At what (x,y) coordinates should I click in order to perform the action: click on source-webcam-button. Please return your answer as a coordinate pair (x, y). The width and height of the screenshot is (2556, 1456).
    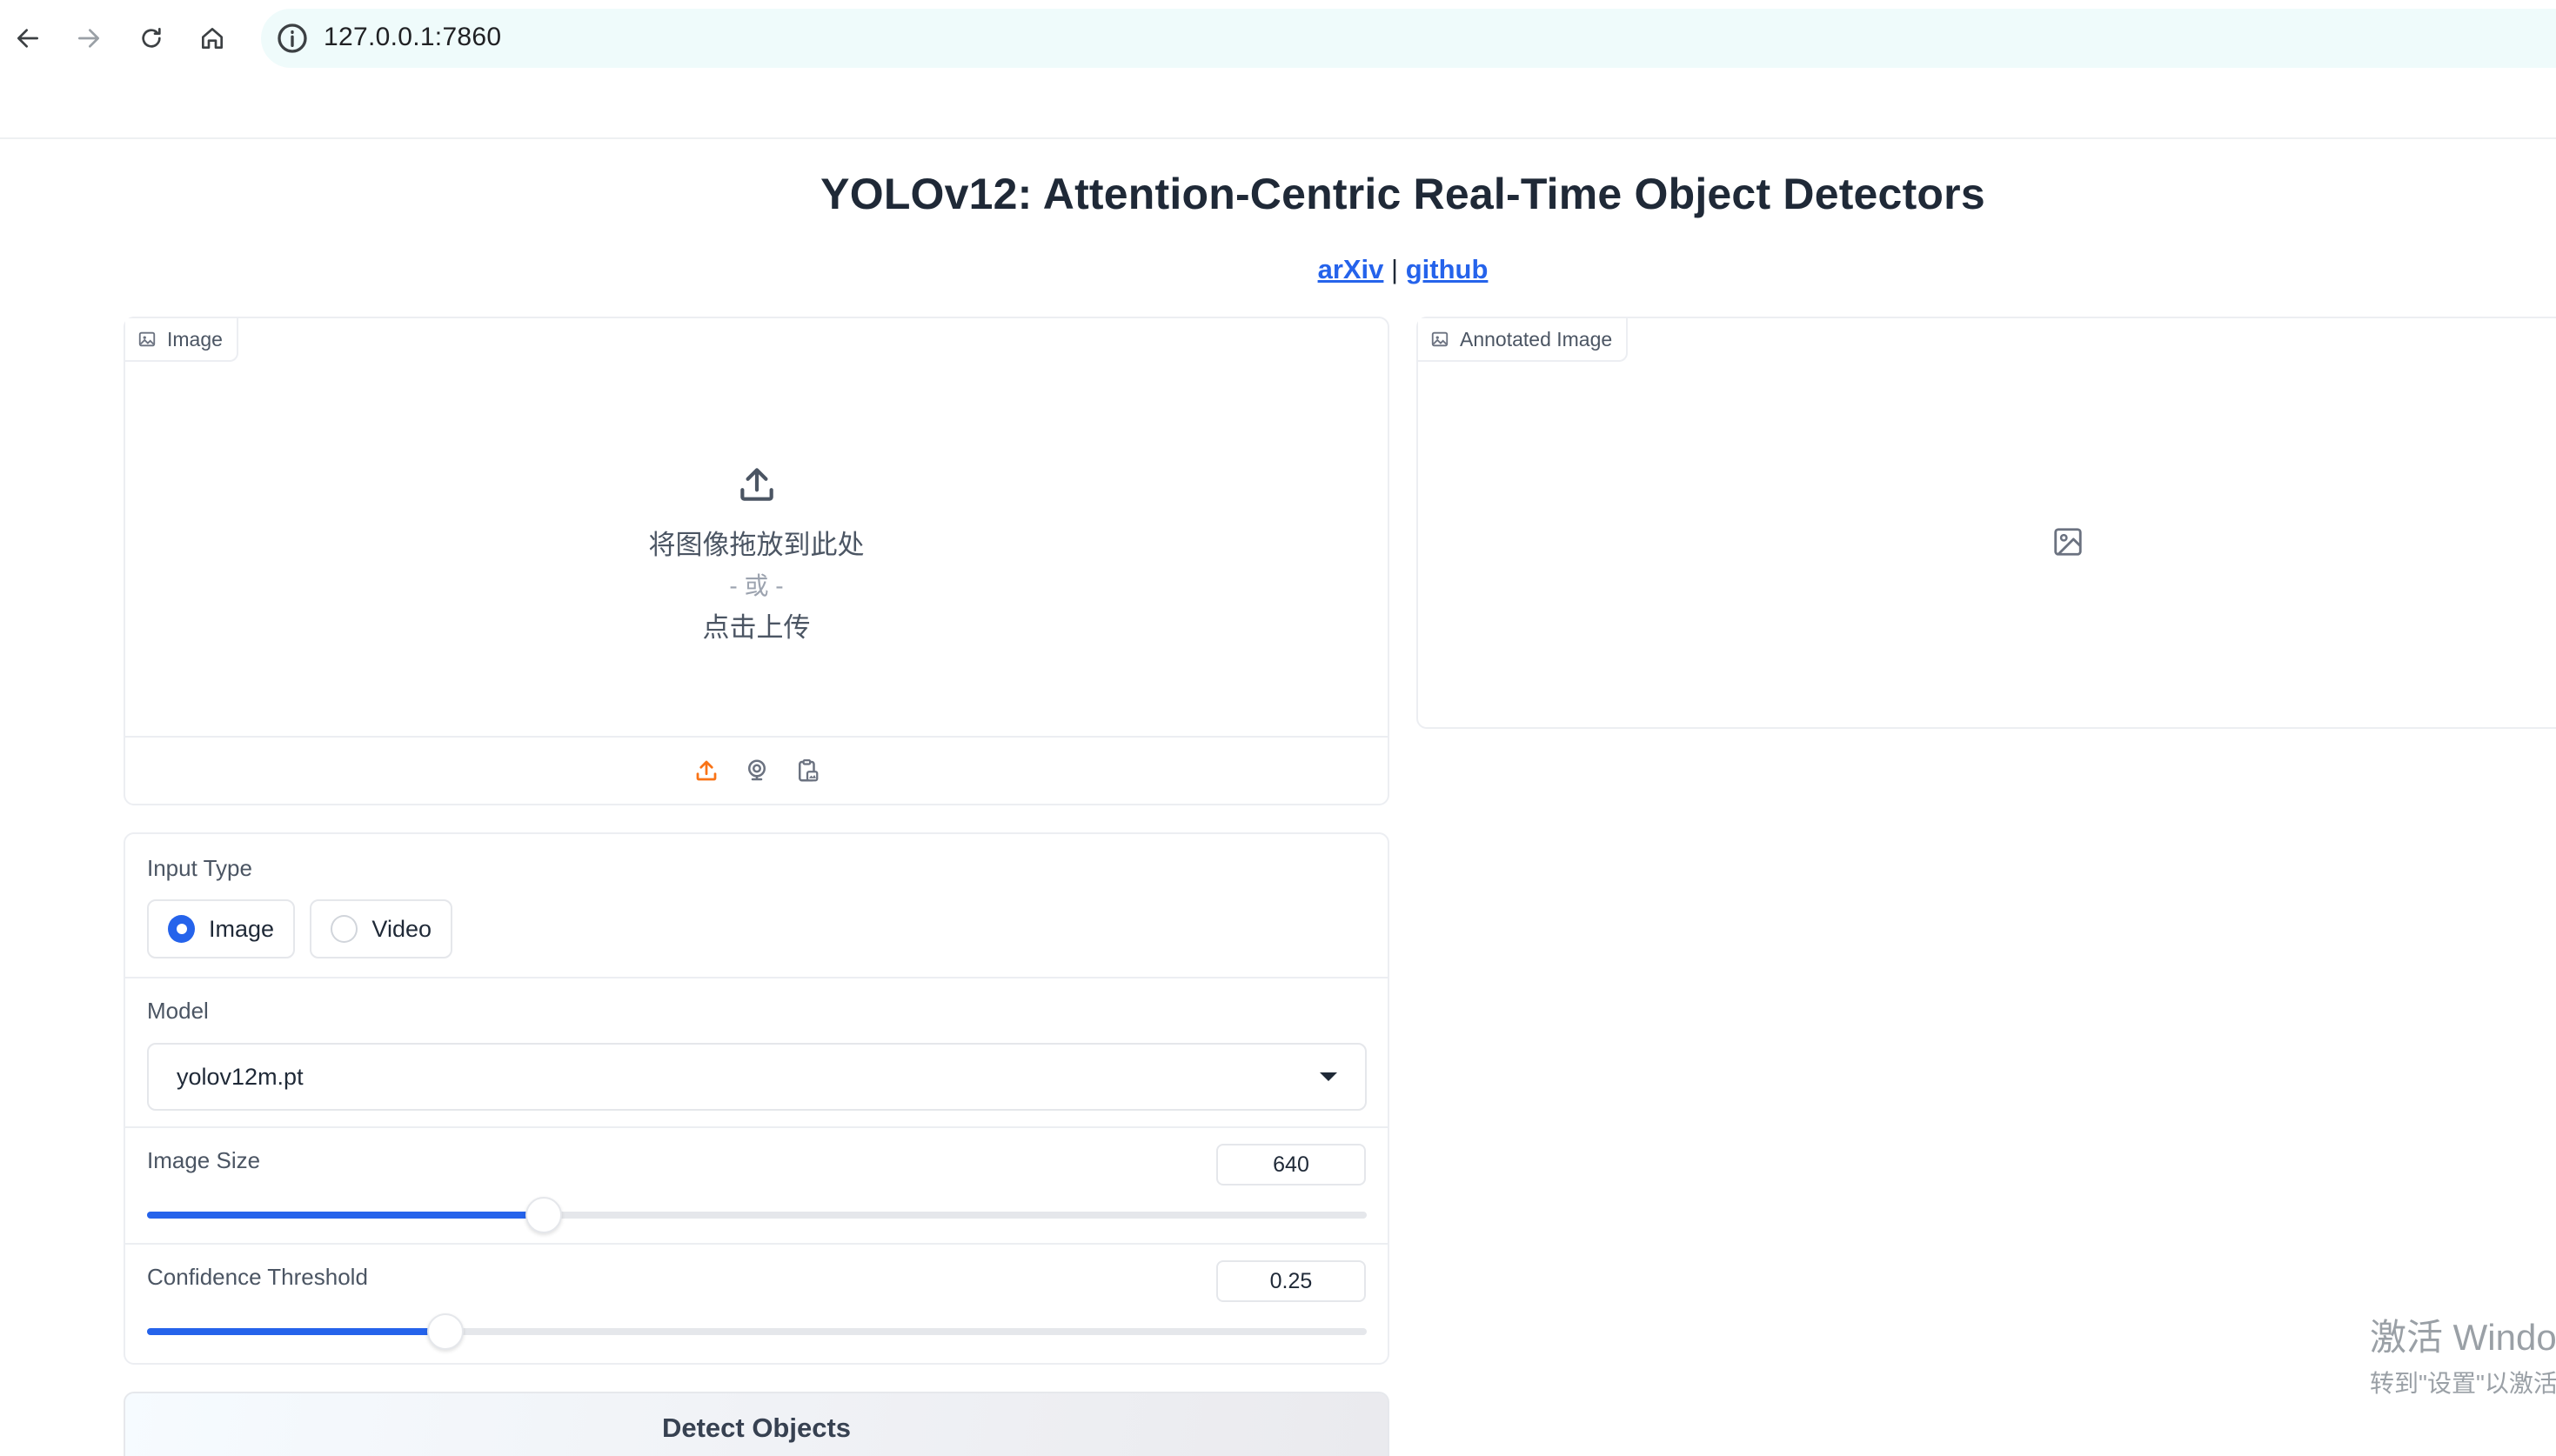
    Looking at the image, I should click on (757, 770).